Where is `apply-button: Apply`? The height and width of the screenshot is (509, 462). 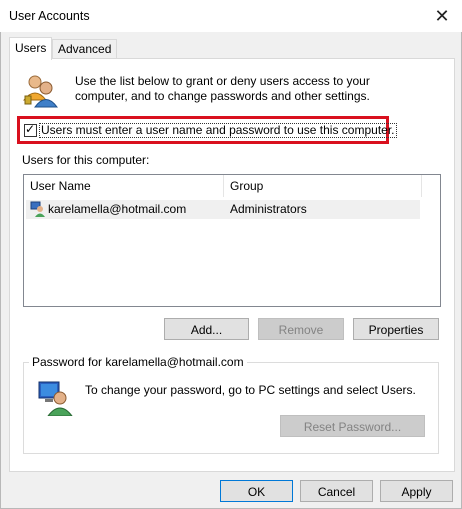 apply-button: Apply is located at coordinates (416, 491).